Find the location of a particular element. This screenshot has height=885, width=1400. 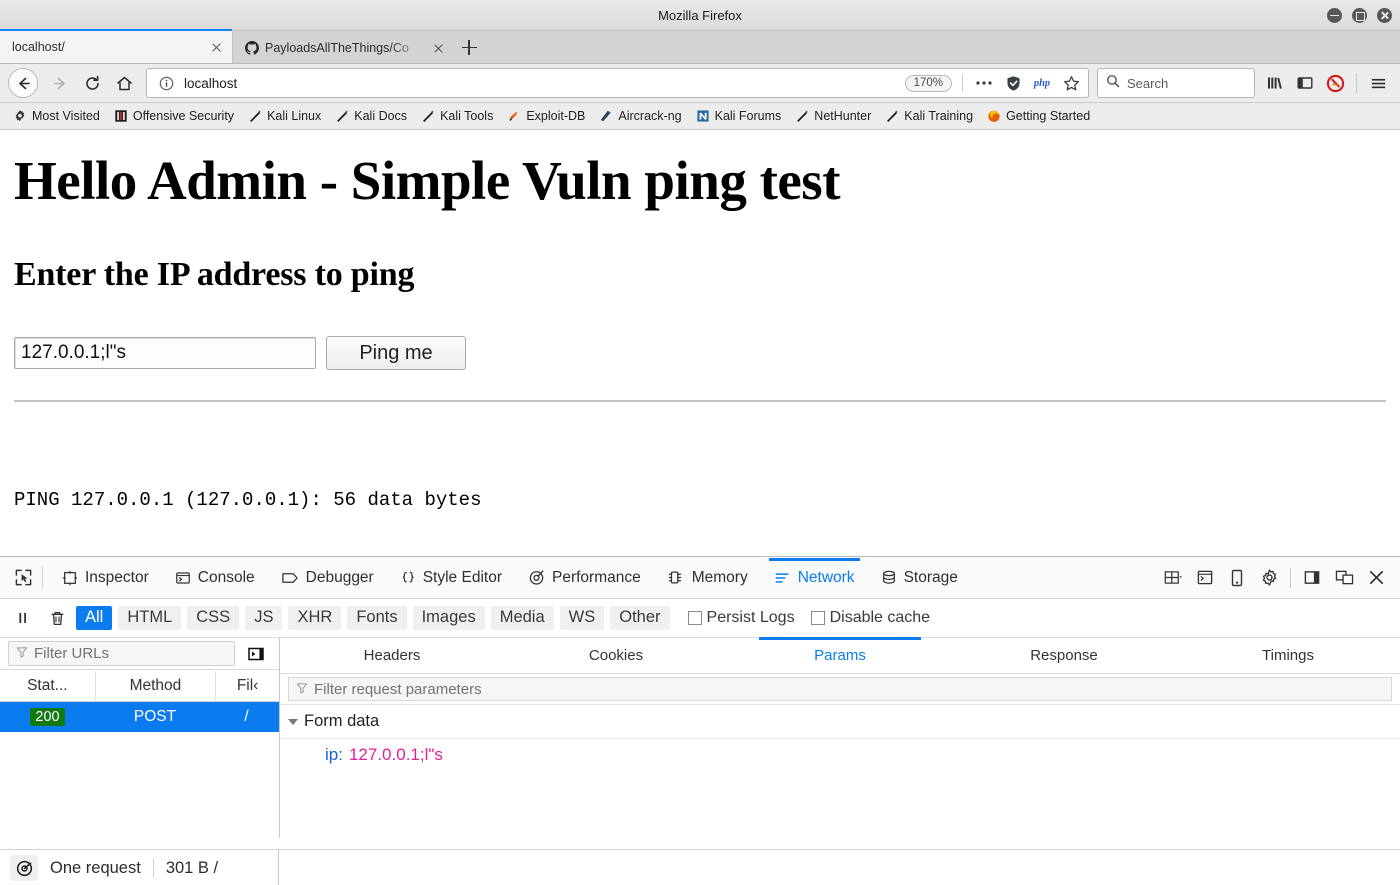

filter-type-js: JS is located at coordinates (264, 618).